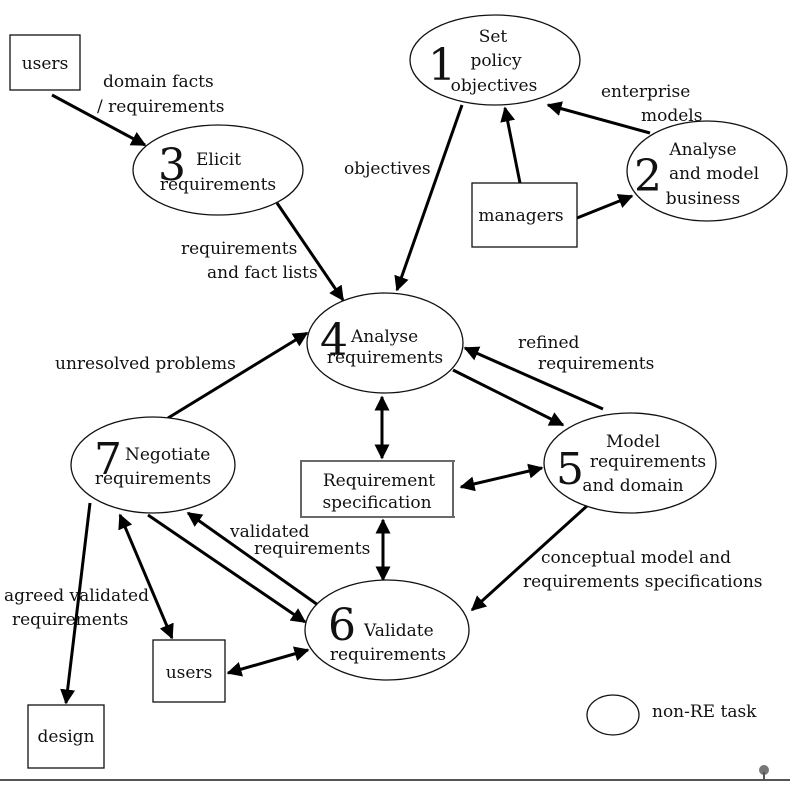 The height and width of the screenshot is (792, 796). Describe the element at coordinates (398, 631) in the screenshot. I see `svg-text: Validate` at that location.